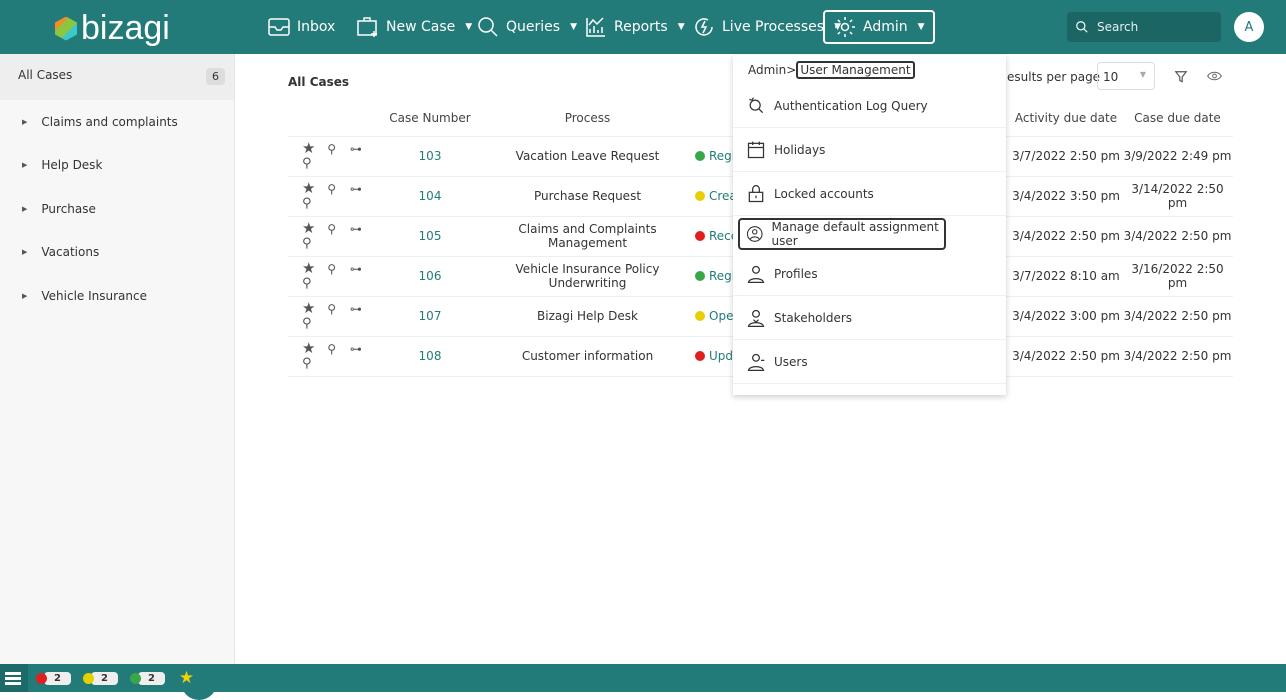 This screenshot has width=1286, height=700. What do you see at coordinates (869, 69) in the screenshot?
I see `breadcrumb: Admin> User Management` at bounding box center [869, 69].